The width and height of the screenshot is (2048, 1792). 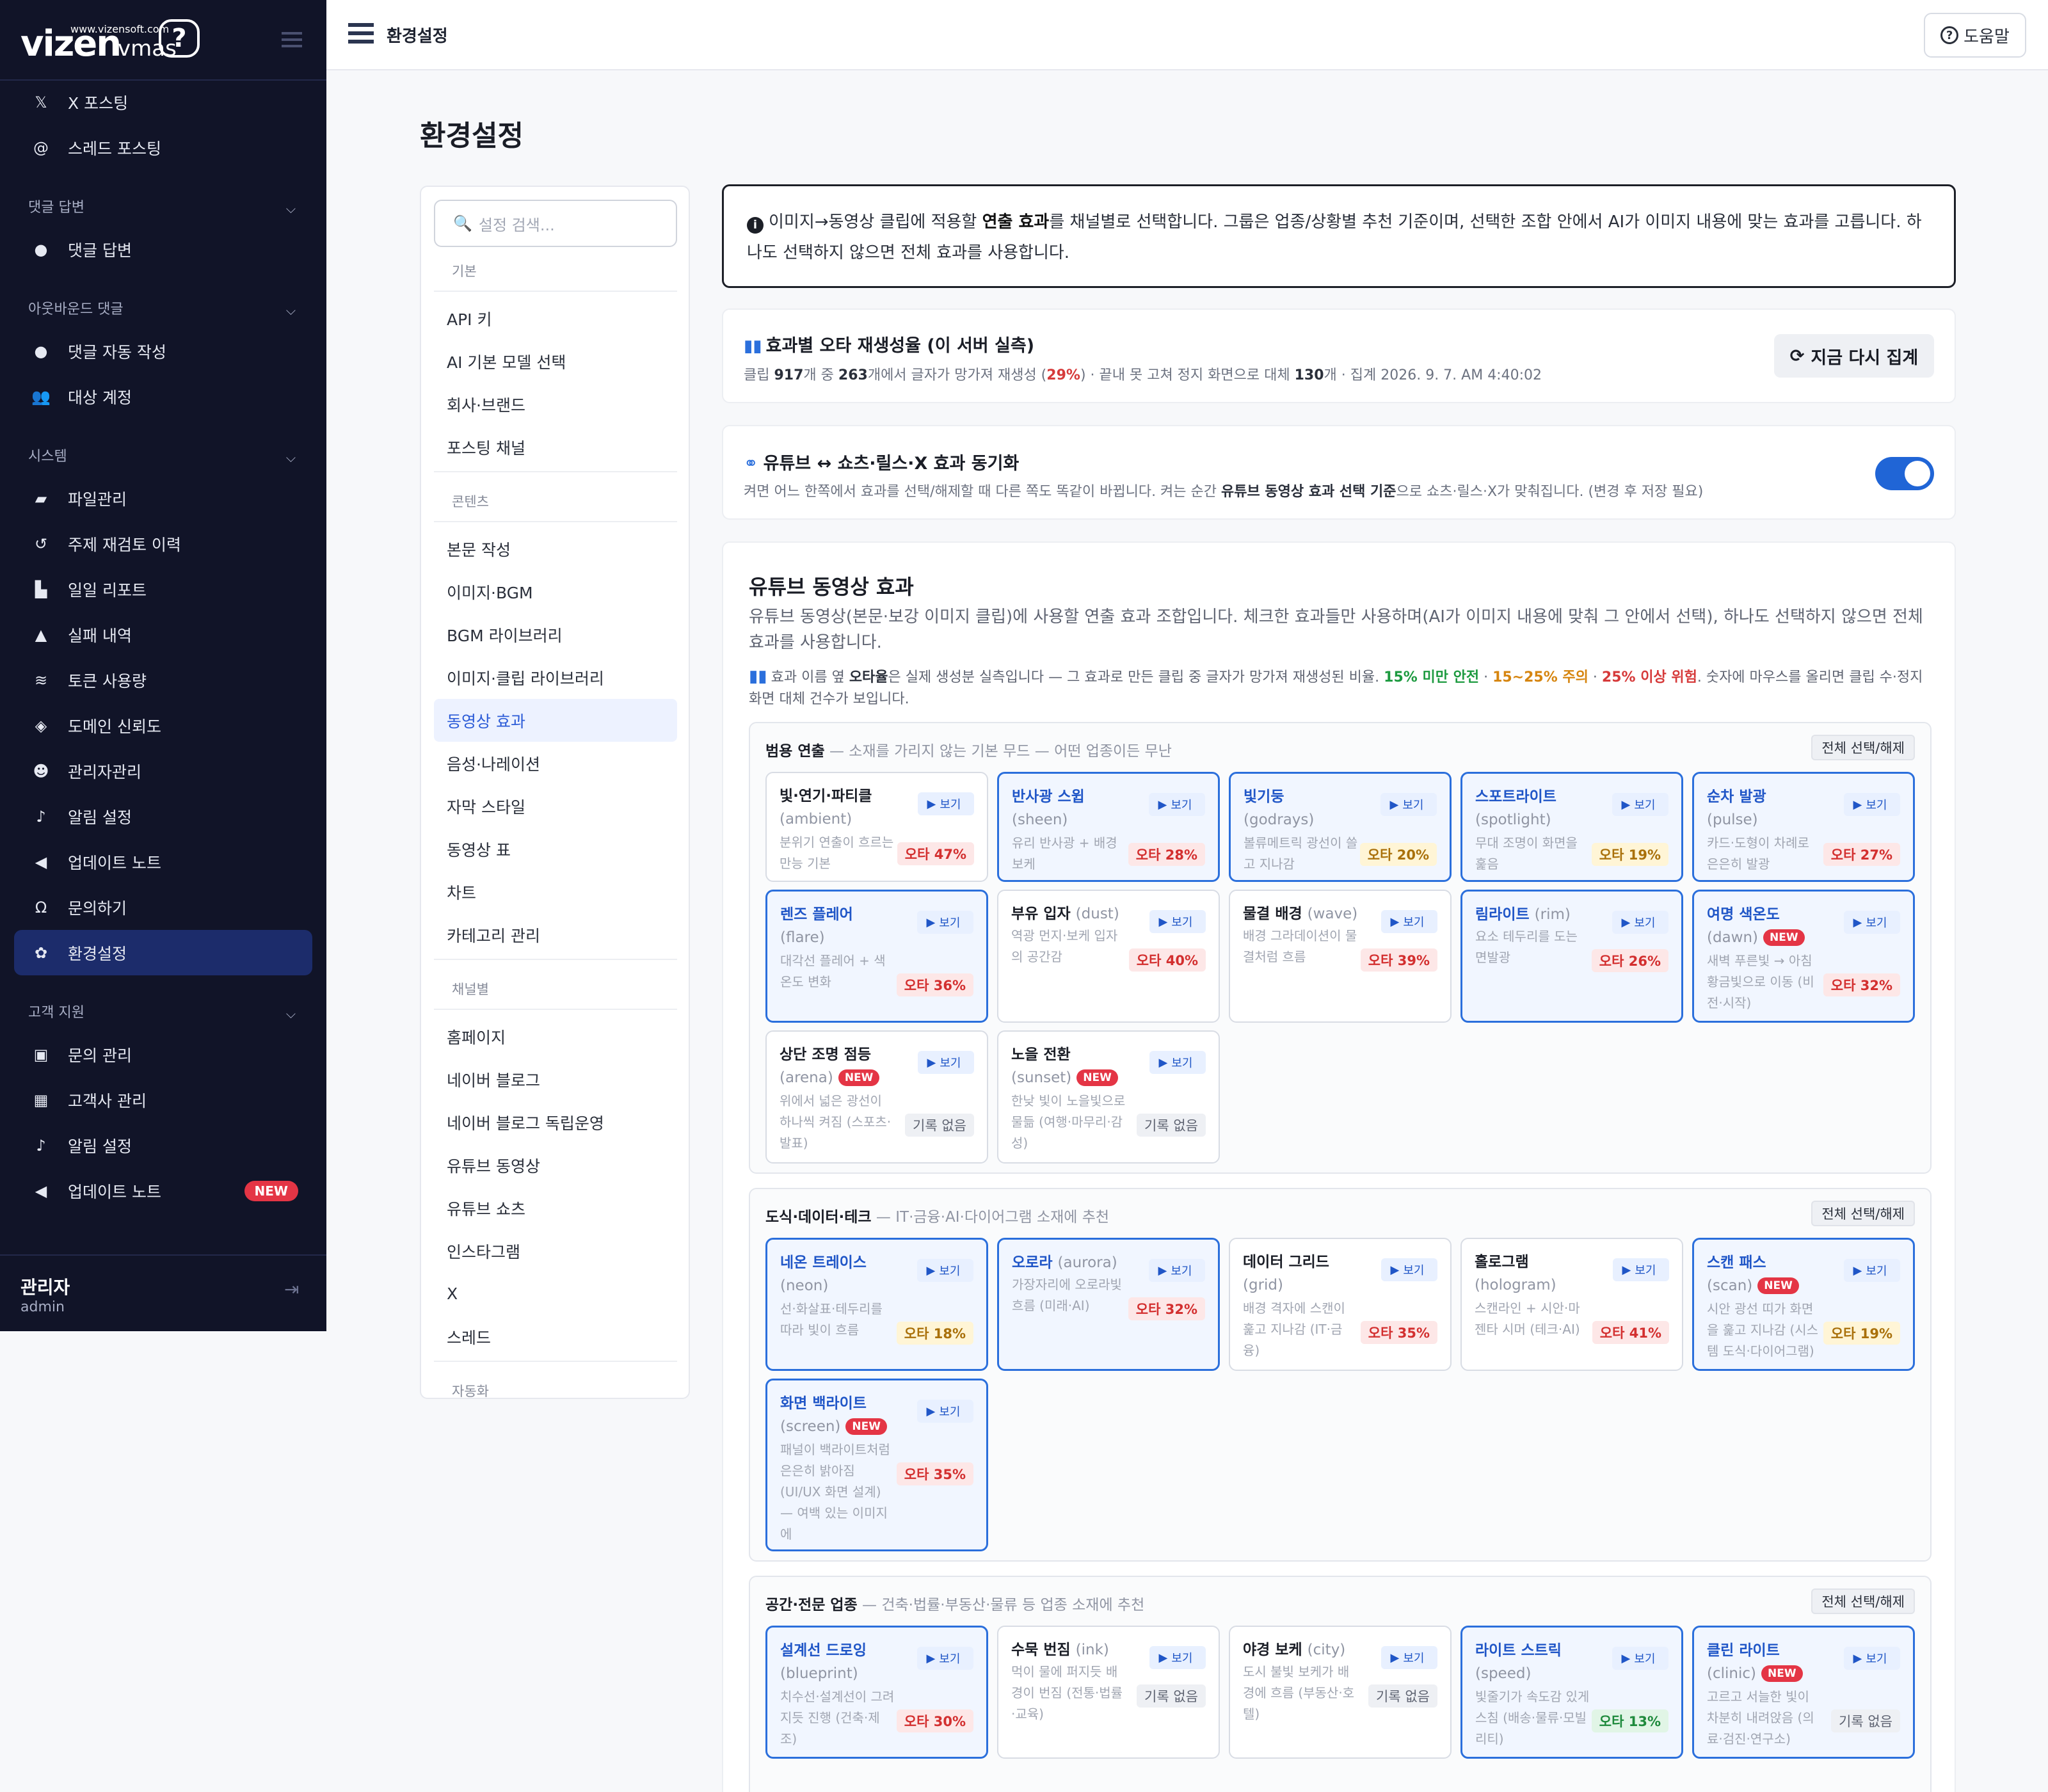 I want to click on effect-tile: 스포트라이트 (spotlight) 무대 조명이 화면을 훑음 ▶ 보기 오타 19%, so click(x=1571, y=827).